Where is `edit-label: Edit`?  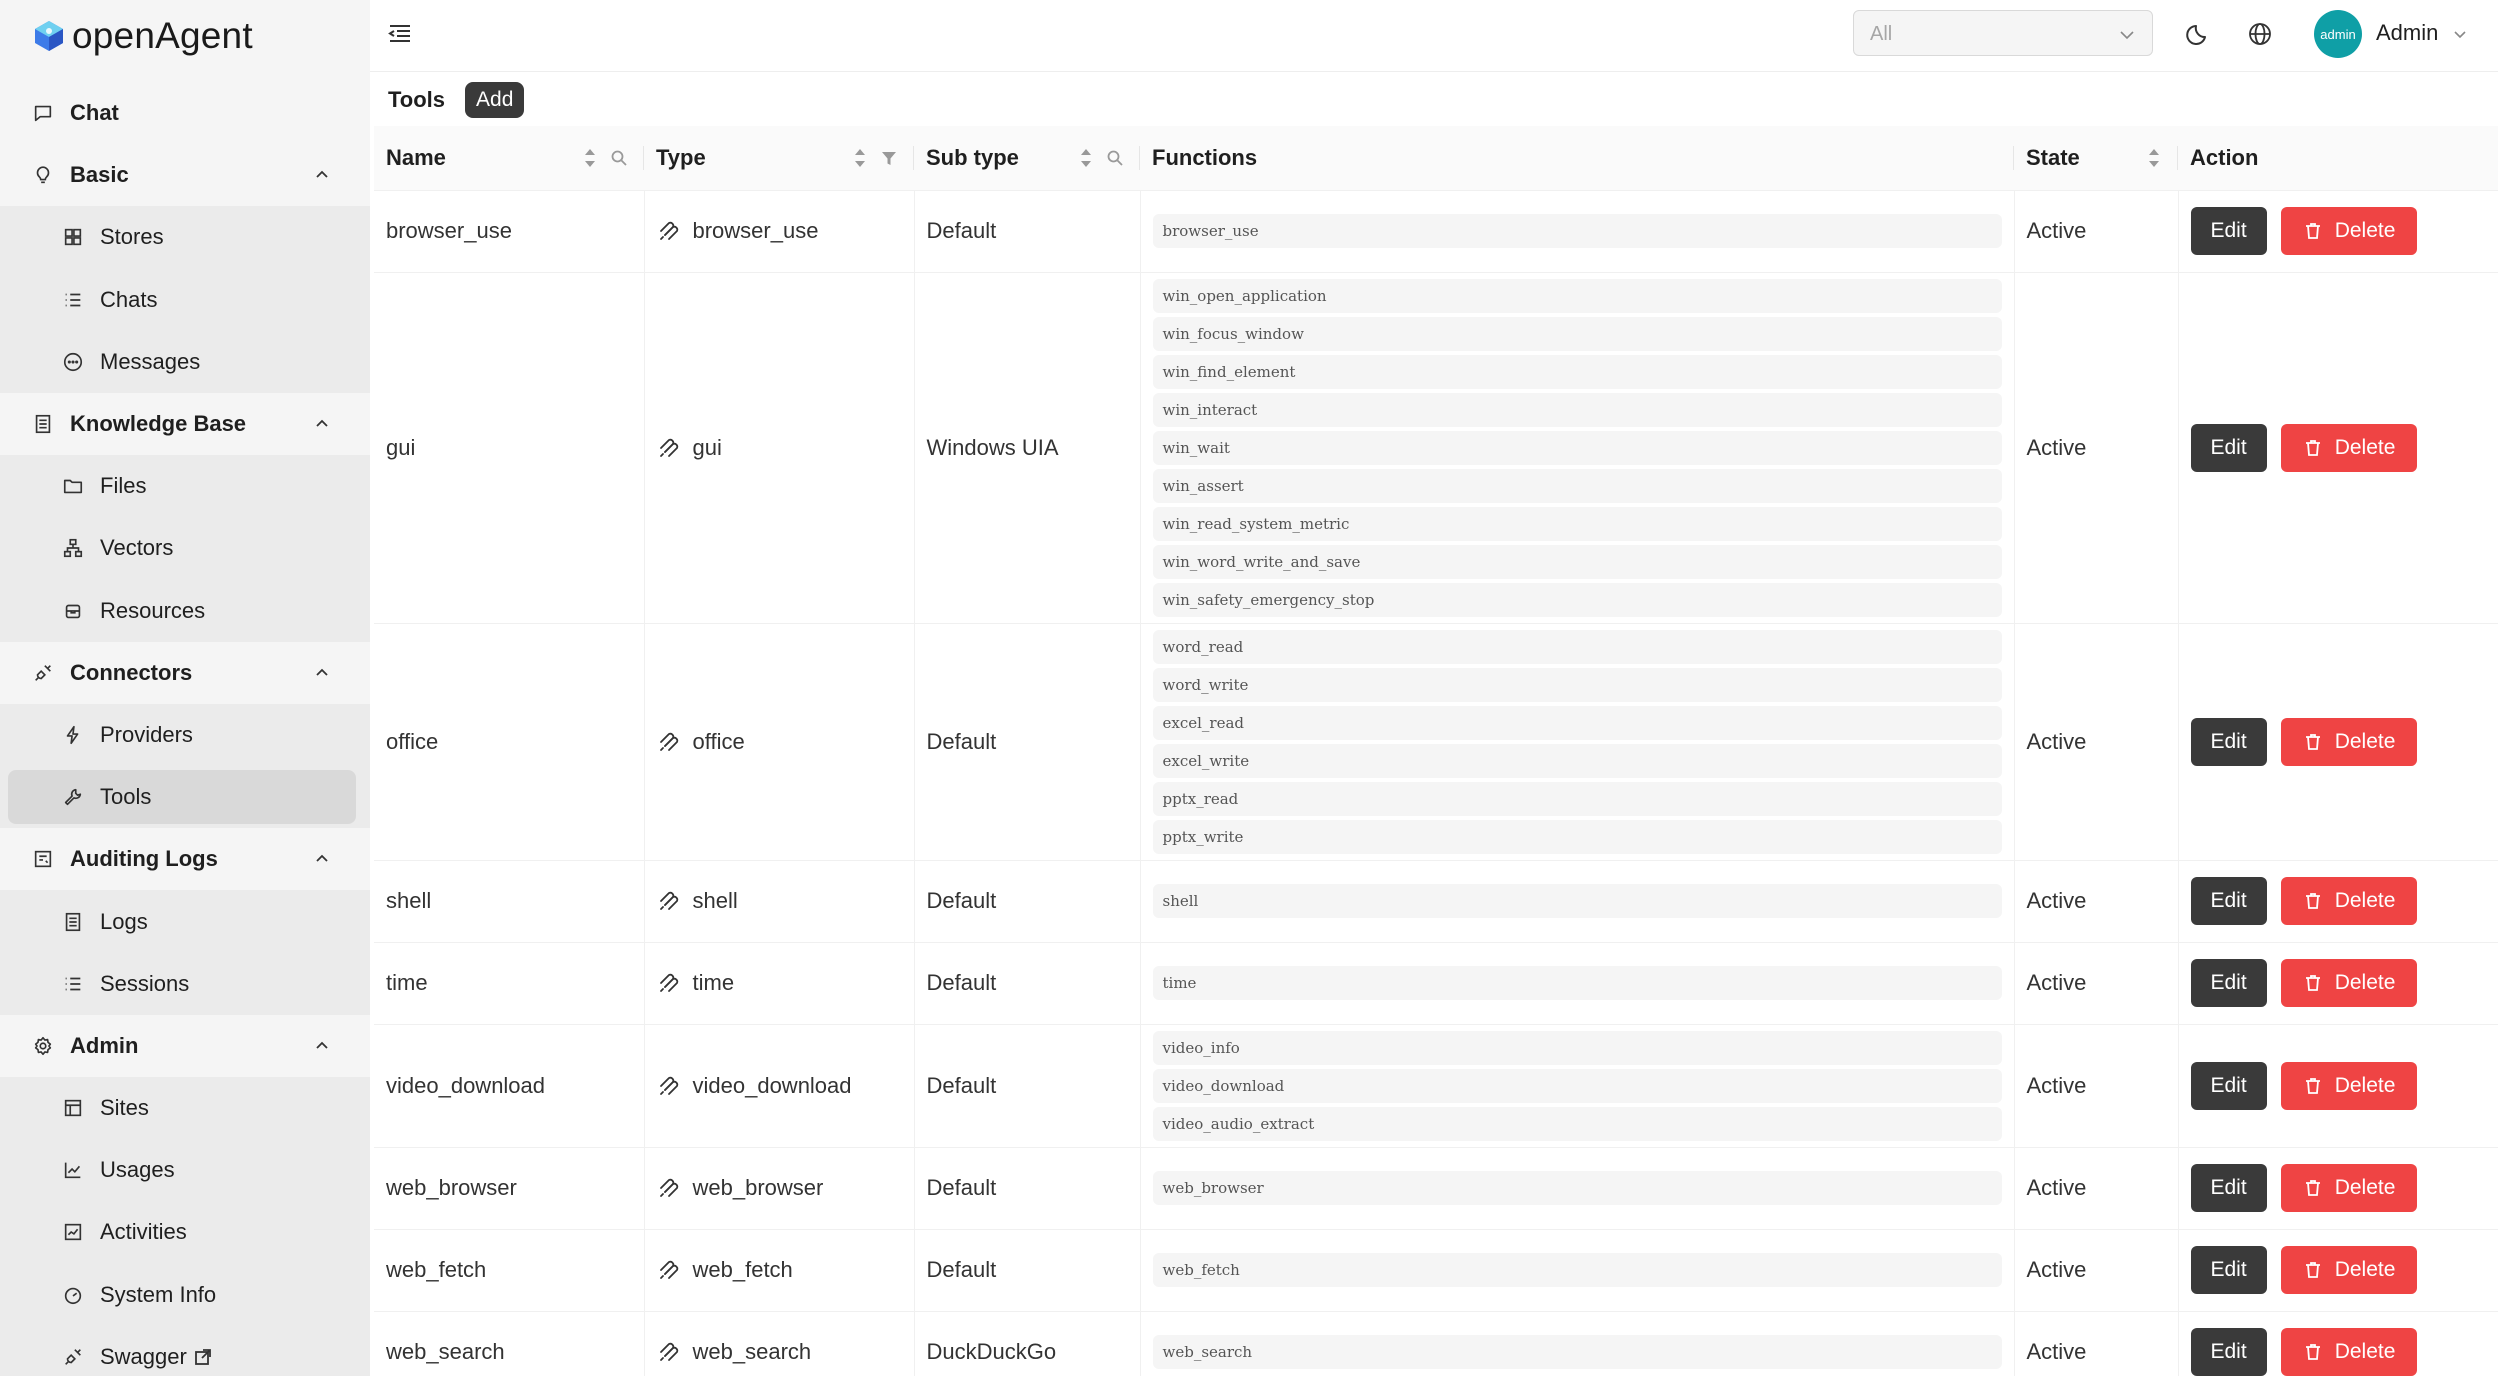
edit-label: Edit is located at coordinates (2228, 900).